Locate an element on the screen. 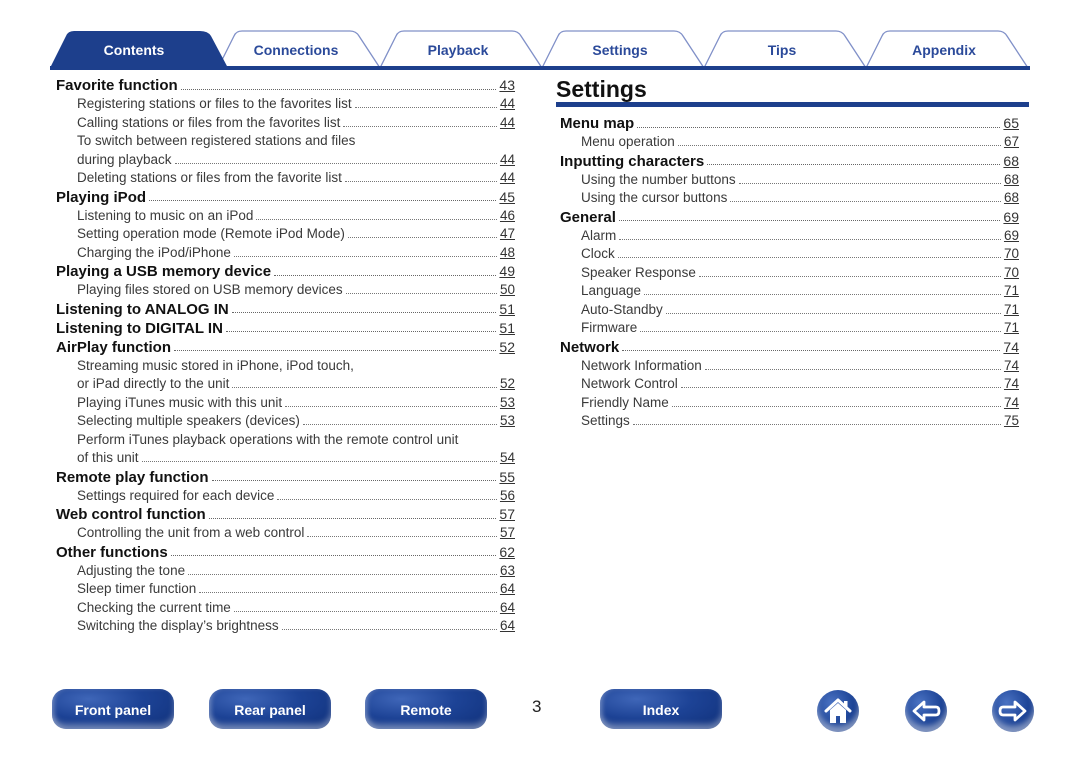 This screenshot has width=1080, height=761. toc-subentry: Auto-Standby 71 is located at coordinates (789, 310).